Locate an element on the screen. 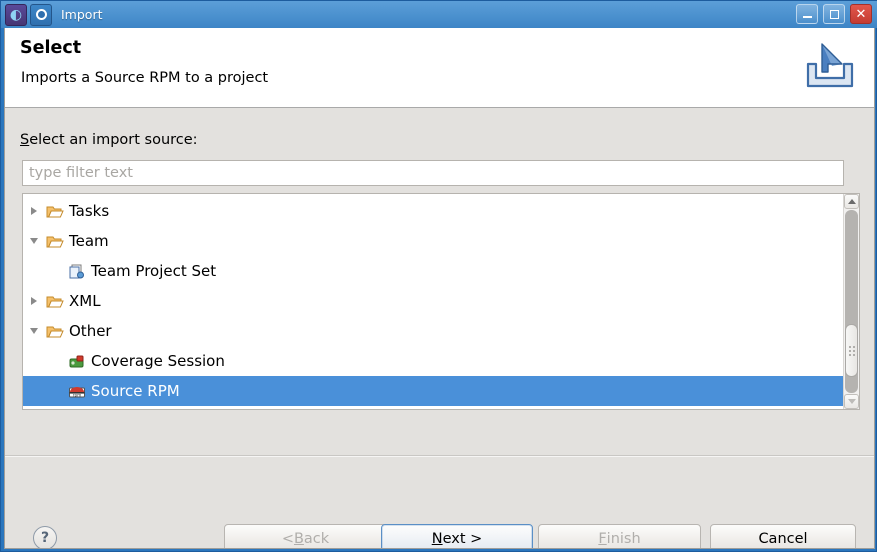 This screenshot has width=877, height=552. next-button-suffix: ext > is located at coordinates (462, 539).